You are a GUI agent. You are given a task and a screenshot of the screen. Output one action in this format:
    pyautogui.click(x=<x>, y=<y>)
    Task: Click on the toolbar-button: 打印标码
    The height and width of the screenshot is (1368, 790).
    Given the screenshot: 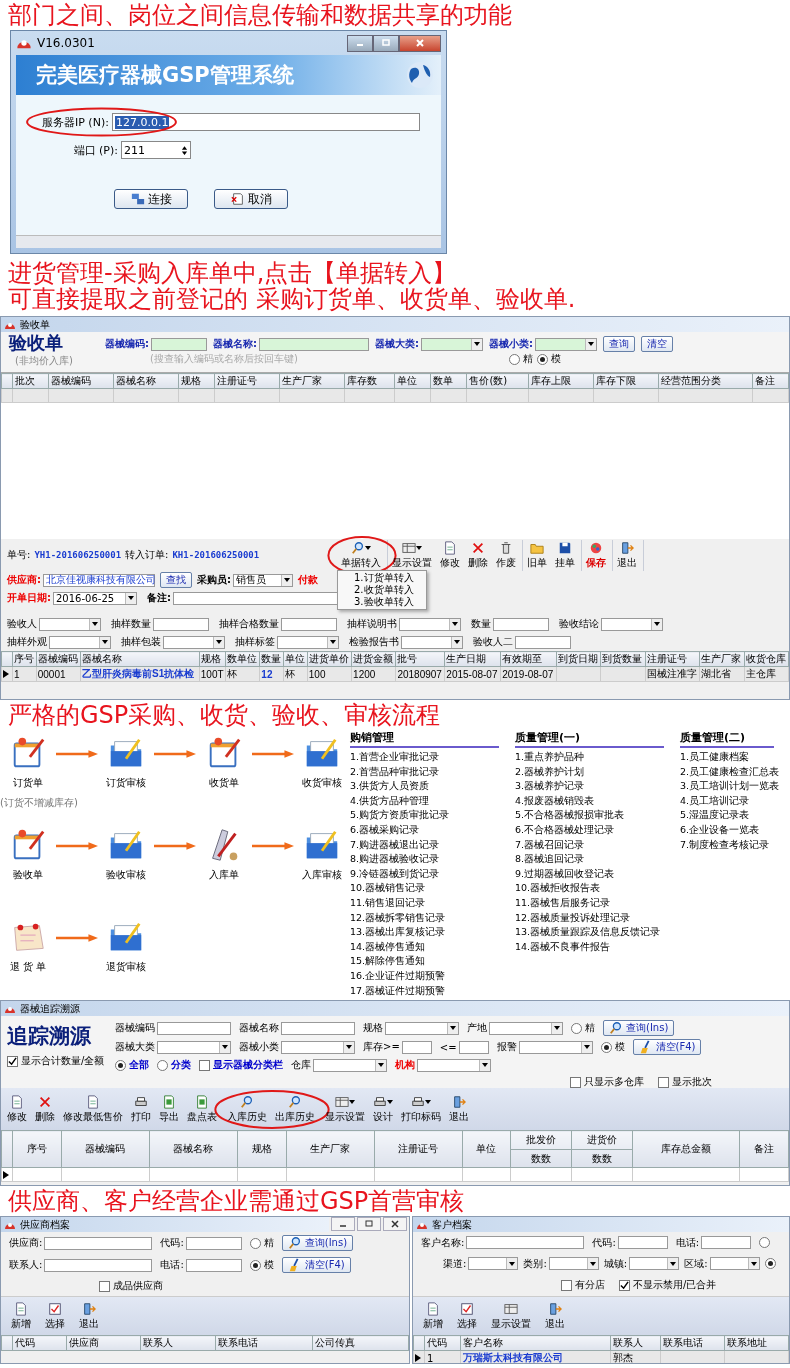 What is the action you would take?
    pyautogui.click(x=421, y=1109)
    